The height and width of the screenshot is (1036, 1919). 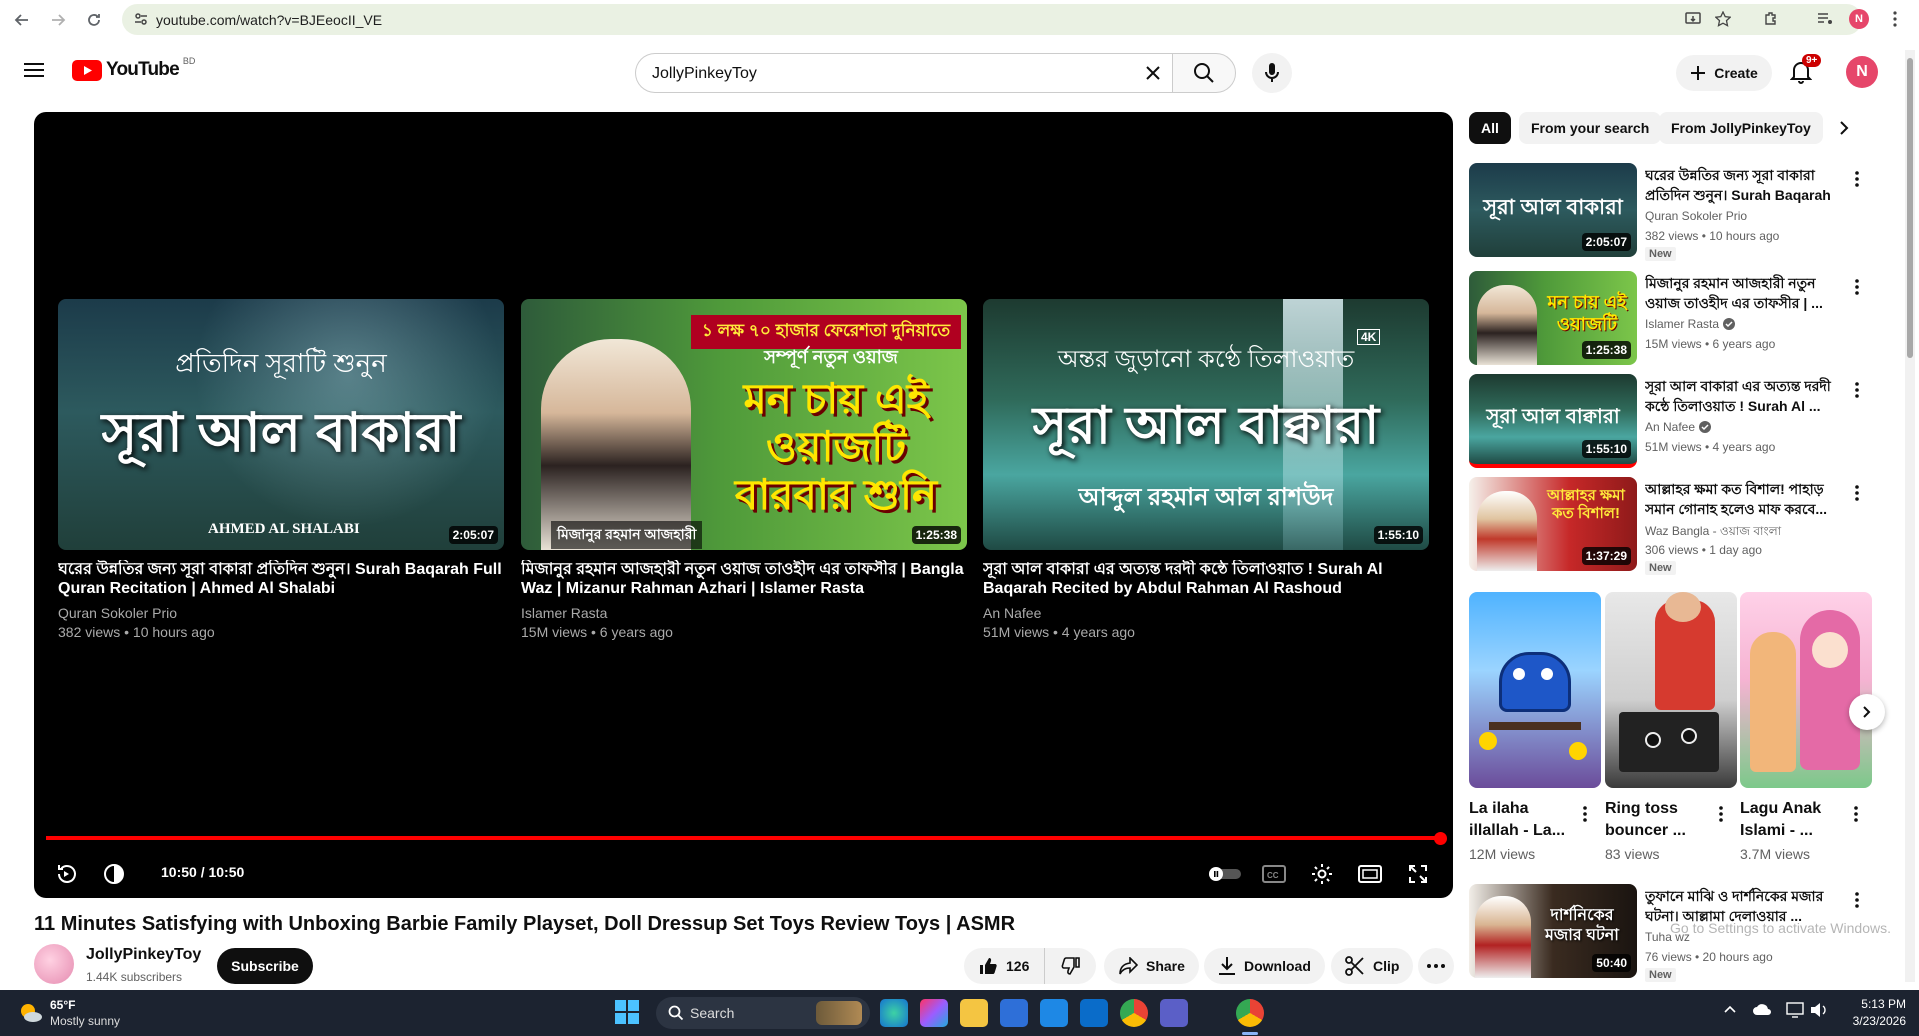 I want to click on chrome-icon, so click(x=1134, y=1013).